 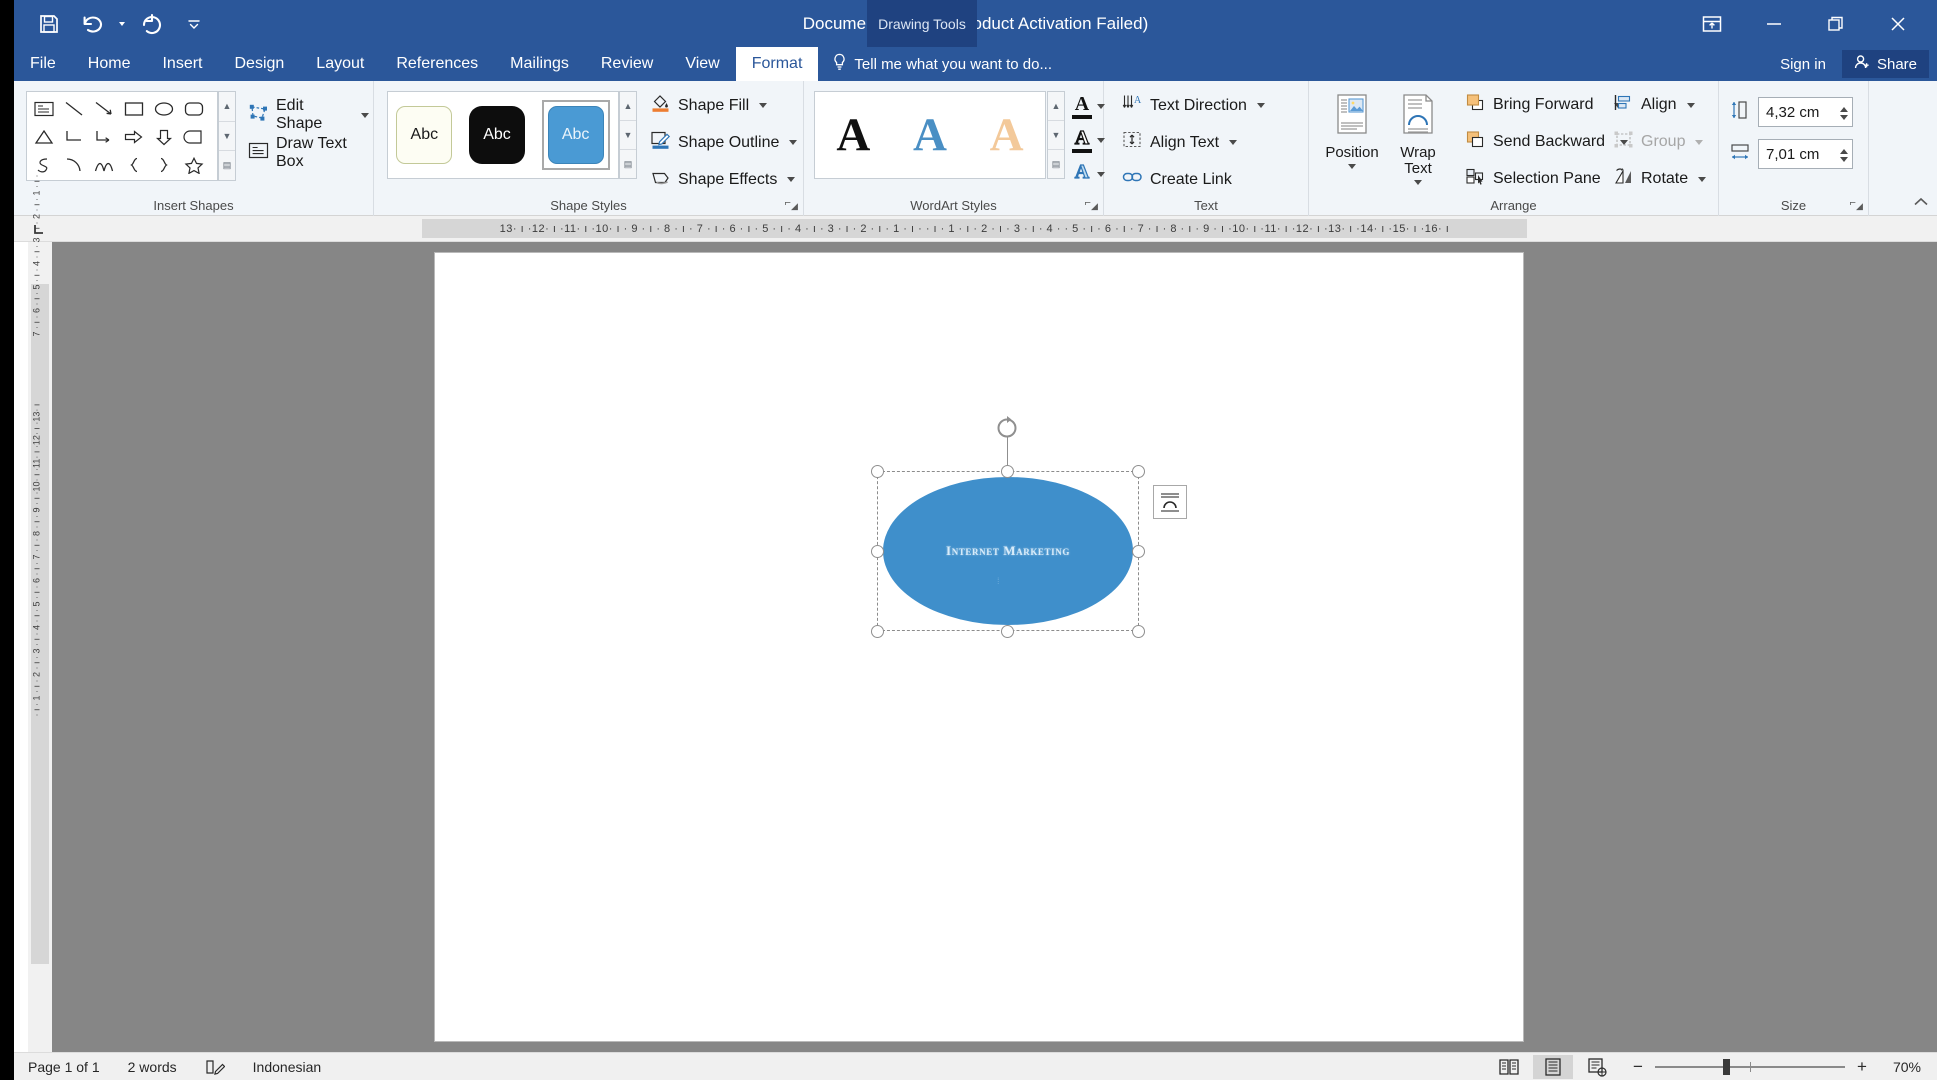 What do you see at coordinates (164, 109) in the screenshot?
I see `oval-shape-icon` at bounding box center [164, 109].